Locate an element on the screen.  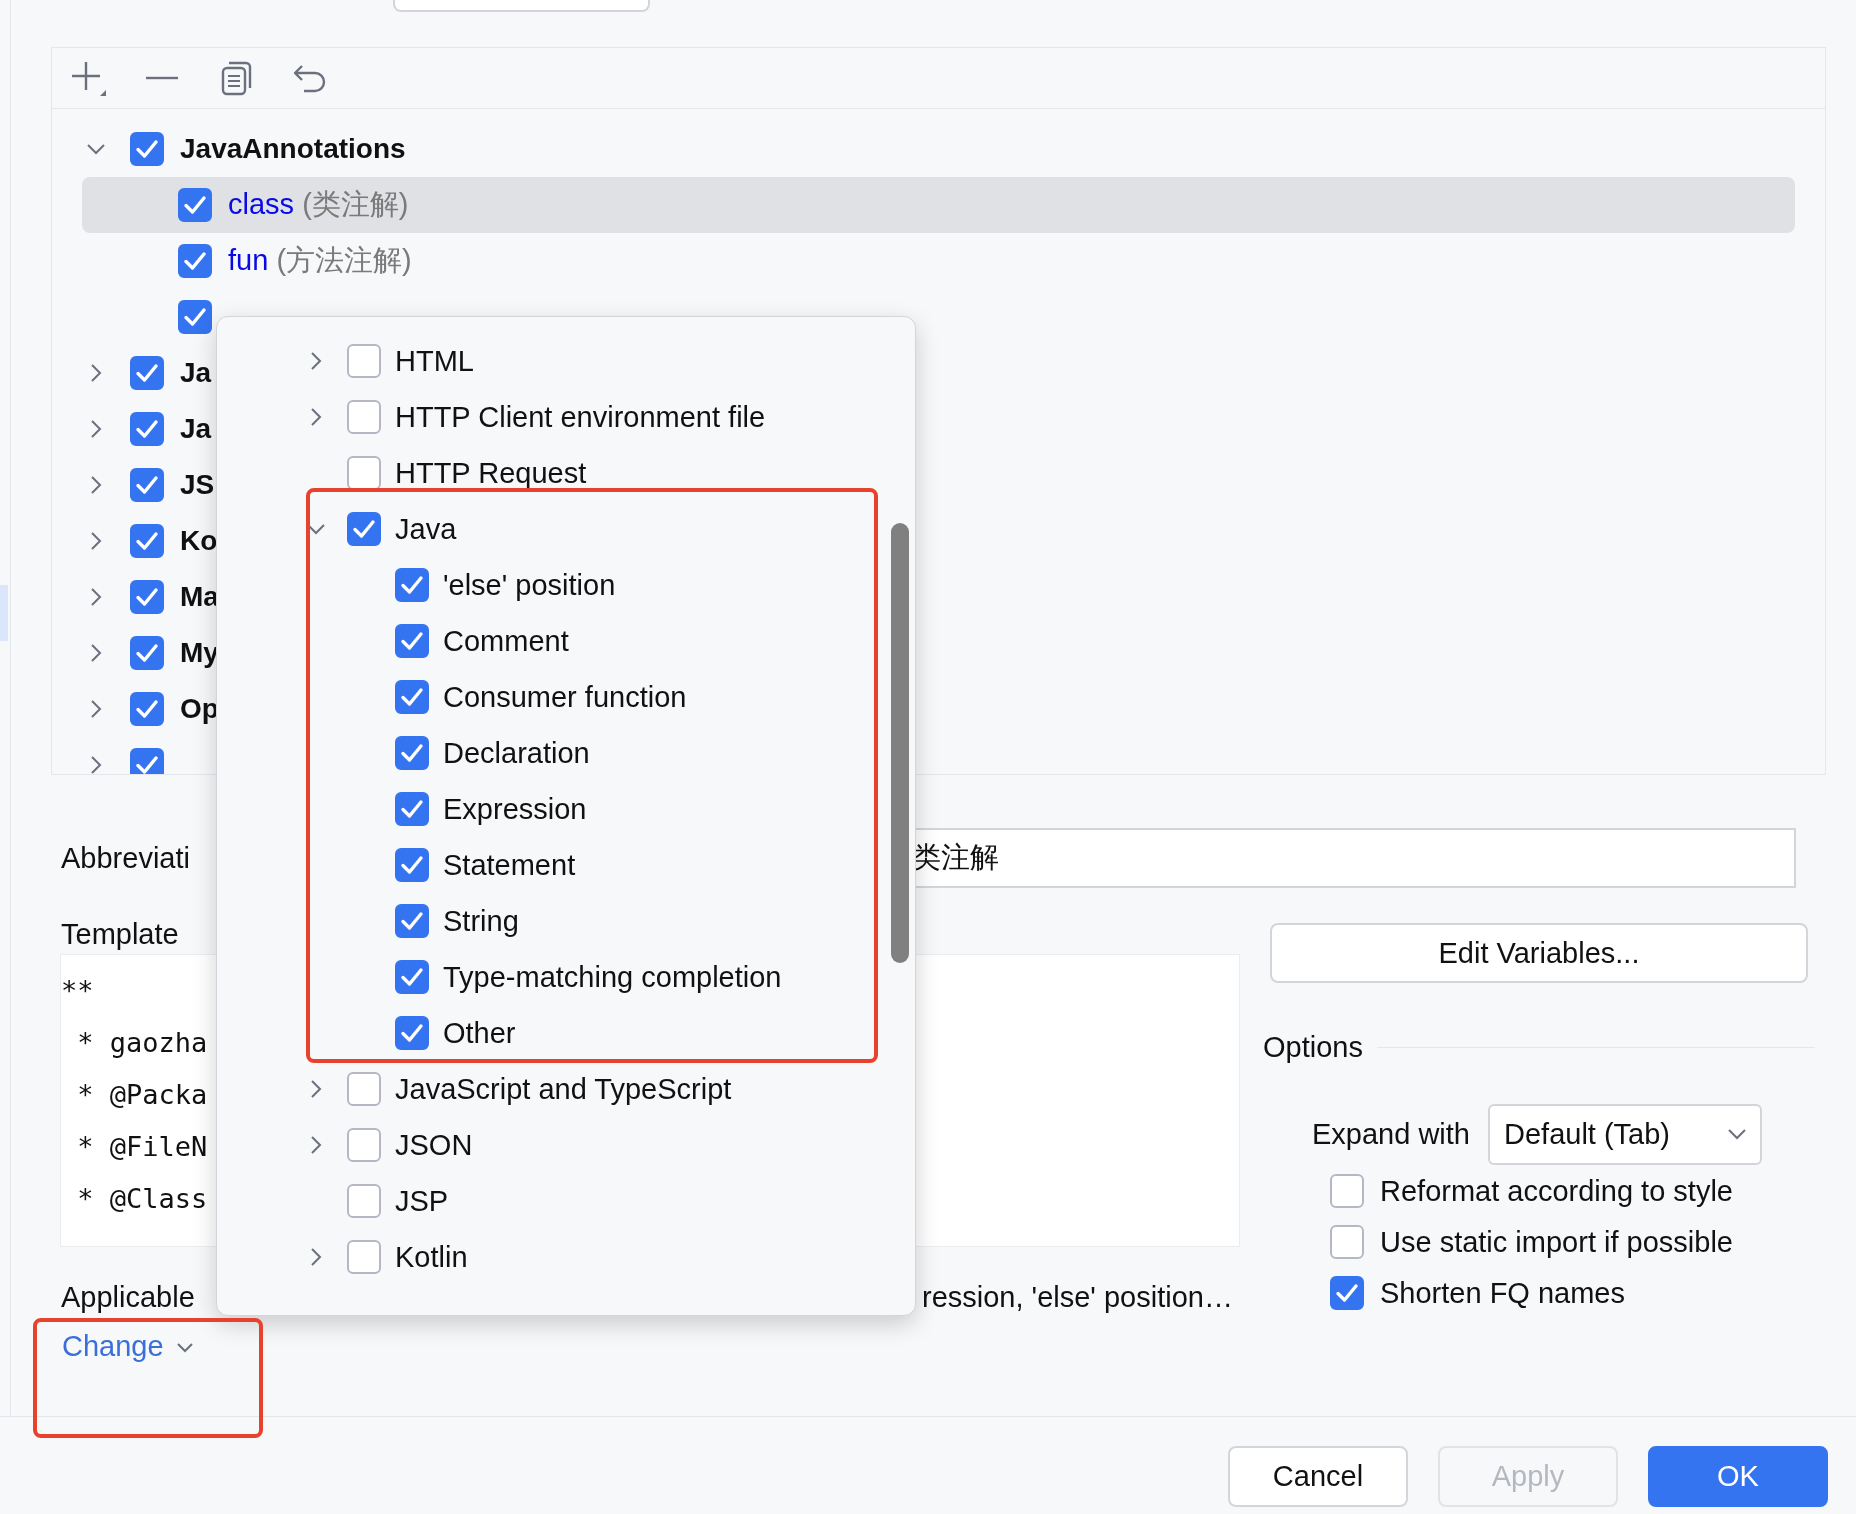
context-item-label: Expression is located at coordinates (515, 809).